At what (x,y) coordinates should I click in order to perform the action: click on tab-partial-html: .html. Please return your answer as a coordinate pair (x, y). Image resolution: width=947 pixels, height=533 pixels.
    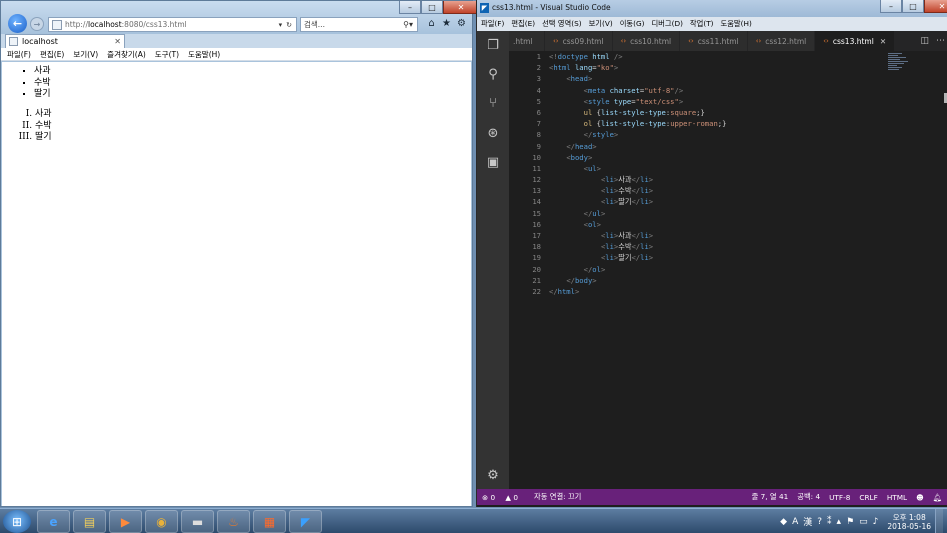
    Looking at the image, I should click on (527, 41).